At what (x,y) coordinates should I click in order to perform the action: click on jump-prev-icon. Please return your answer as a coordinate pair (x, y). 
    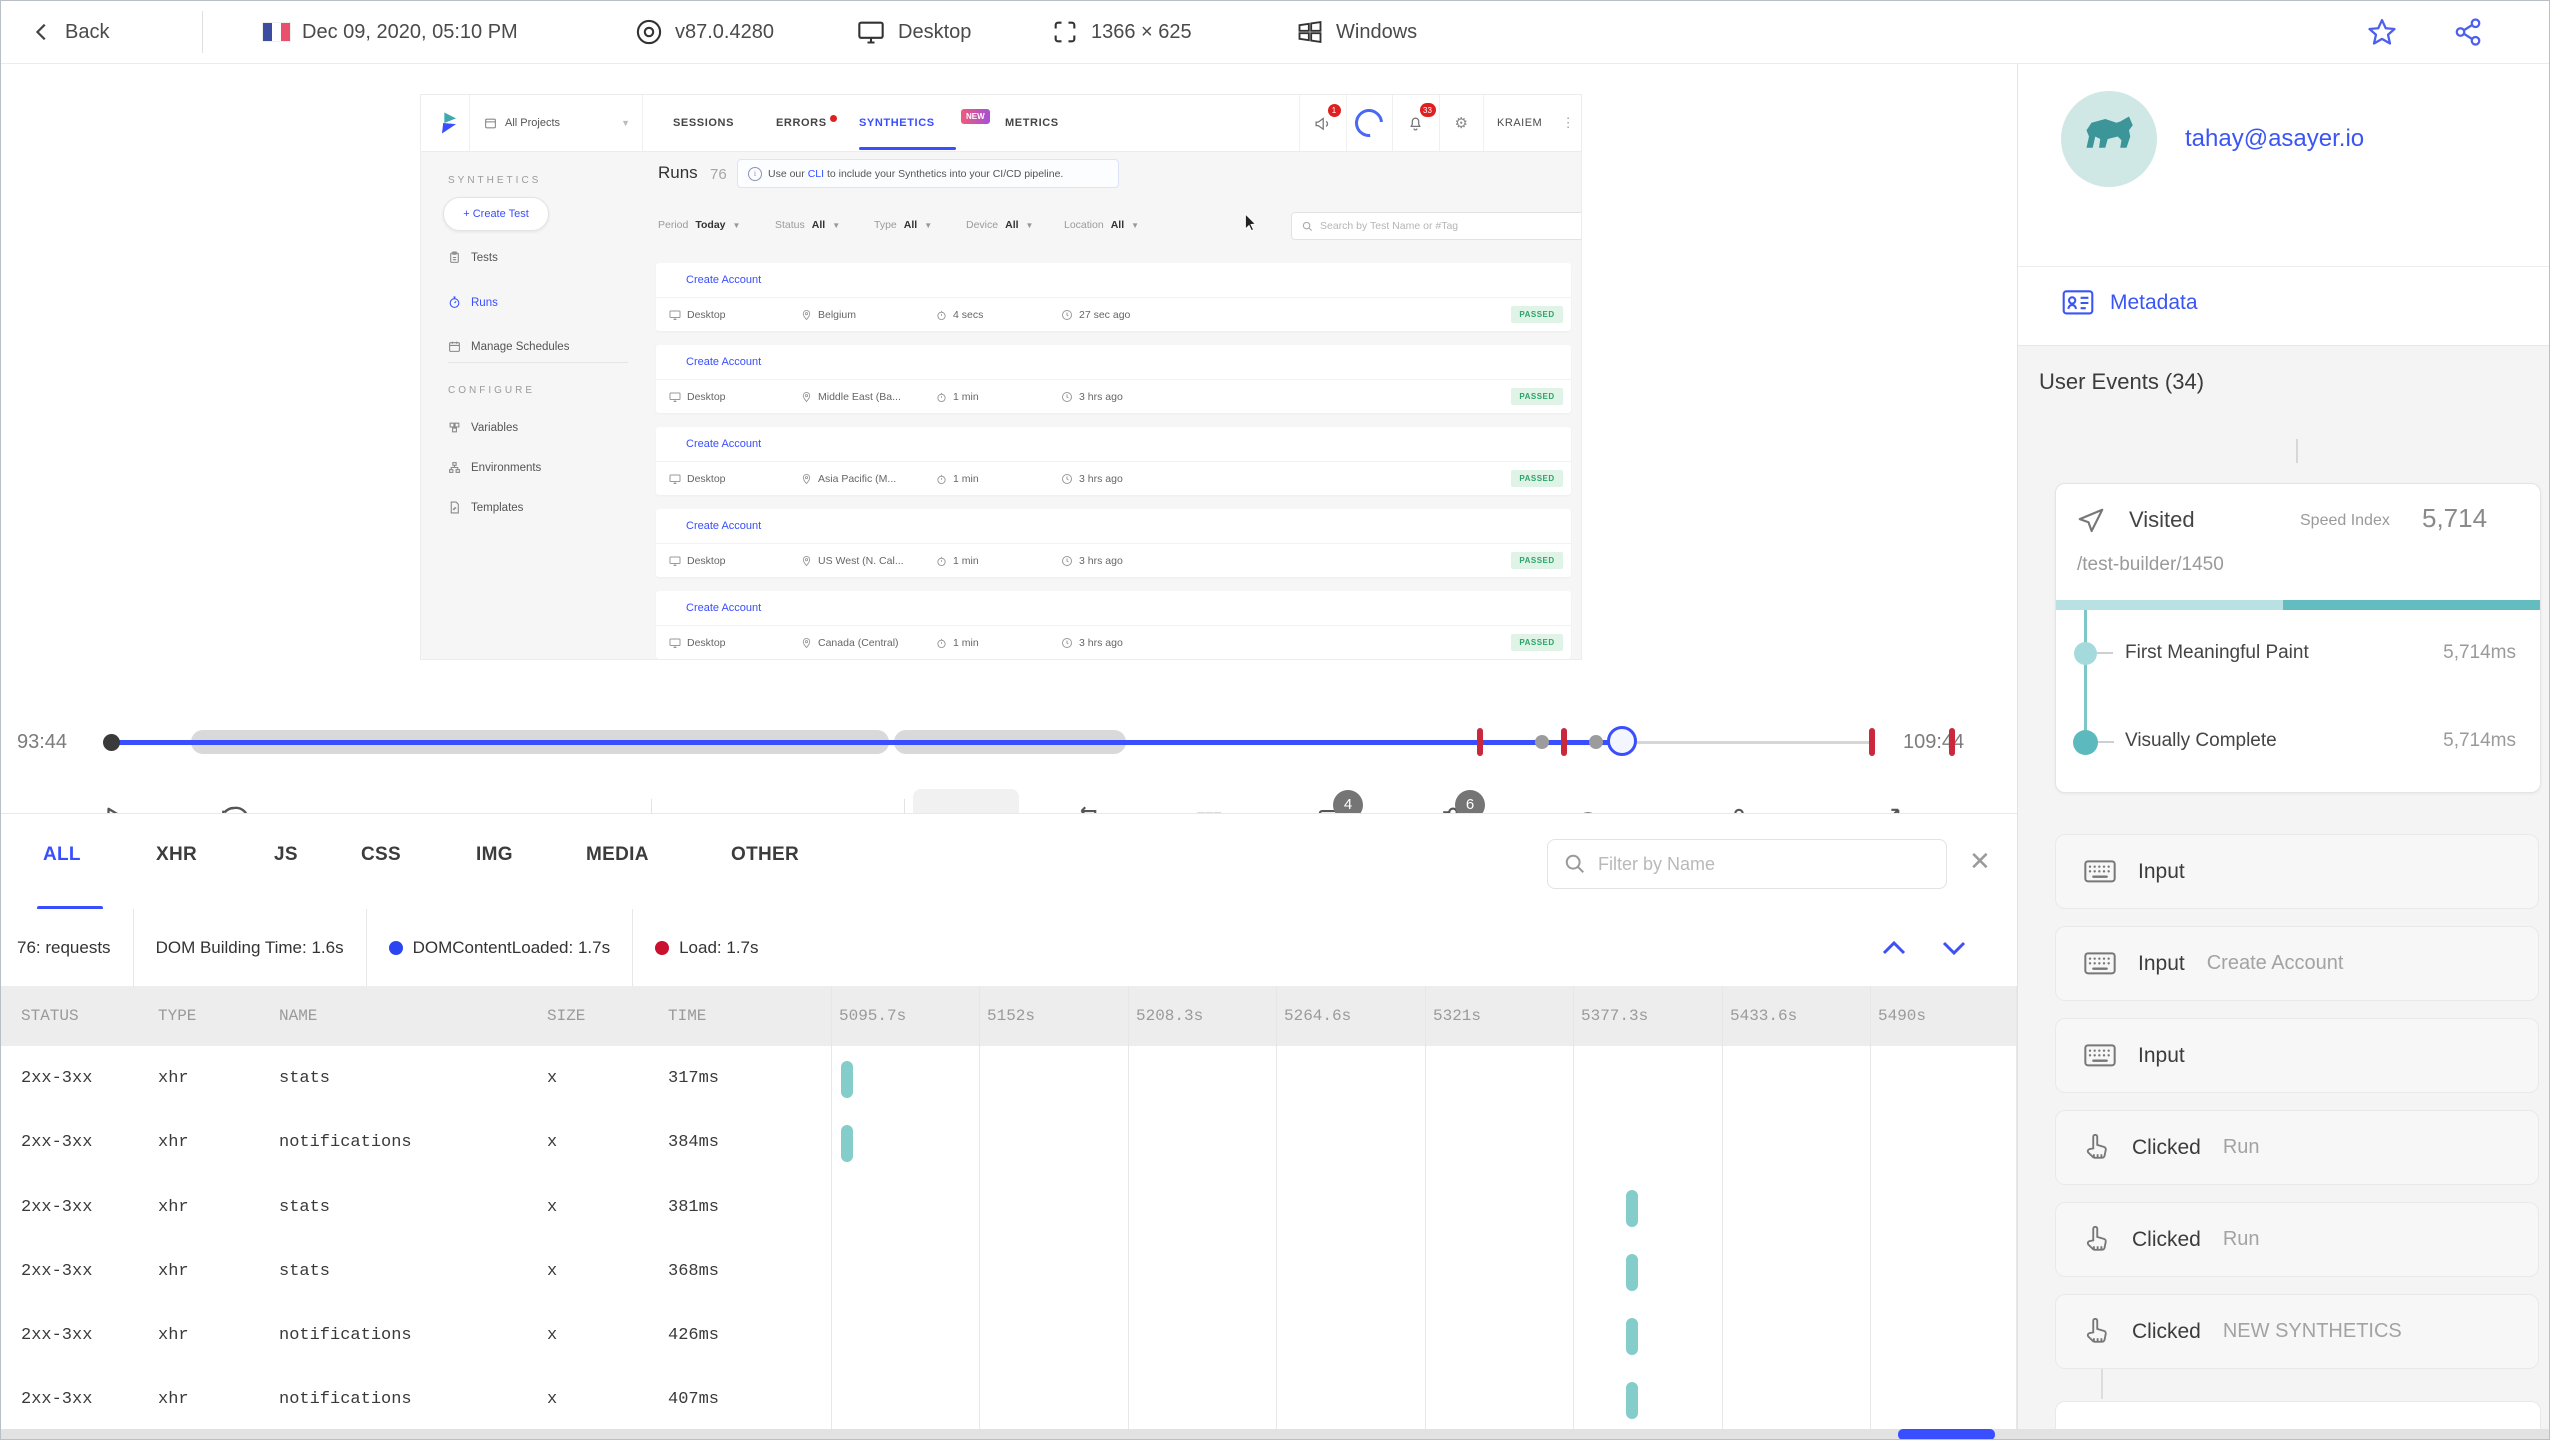
    Looking at the image, I should click on (1894, 948).